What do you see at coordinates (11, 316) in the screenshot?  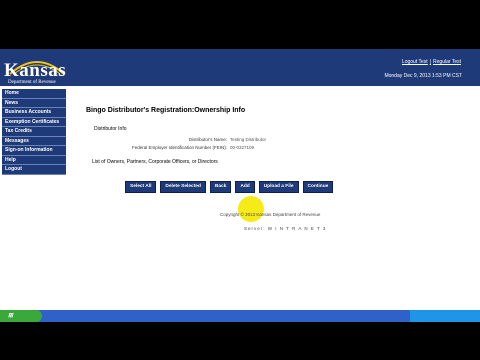 I see `windows-icon: ⊞` at bounding box center [11, 316].